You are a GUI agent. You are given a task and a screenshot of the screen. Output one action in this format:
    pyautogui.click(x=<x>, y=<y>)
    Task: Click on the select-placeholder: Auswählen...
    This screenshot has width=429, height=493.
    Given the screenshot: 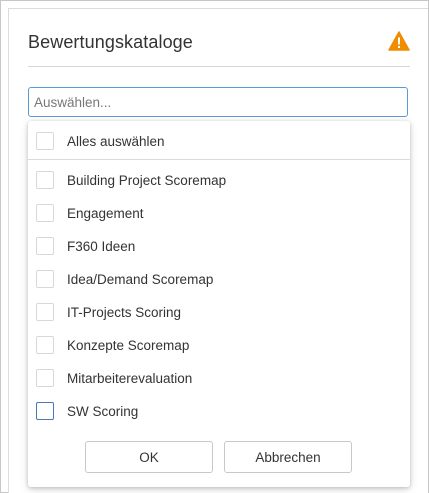 What is the action you would take?
    pyautogui.click(x=73, y=102)
    